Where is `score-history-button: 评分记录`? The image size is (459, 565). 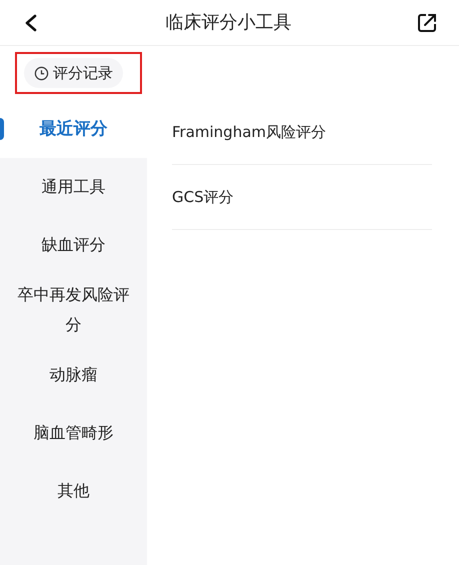 score-history-button: 评分记录 is located at coordinates (73, 73).